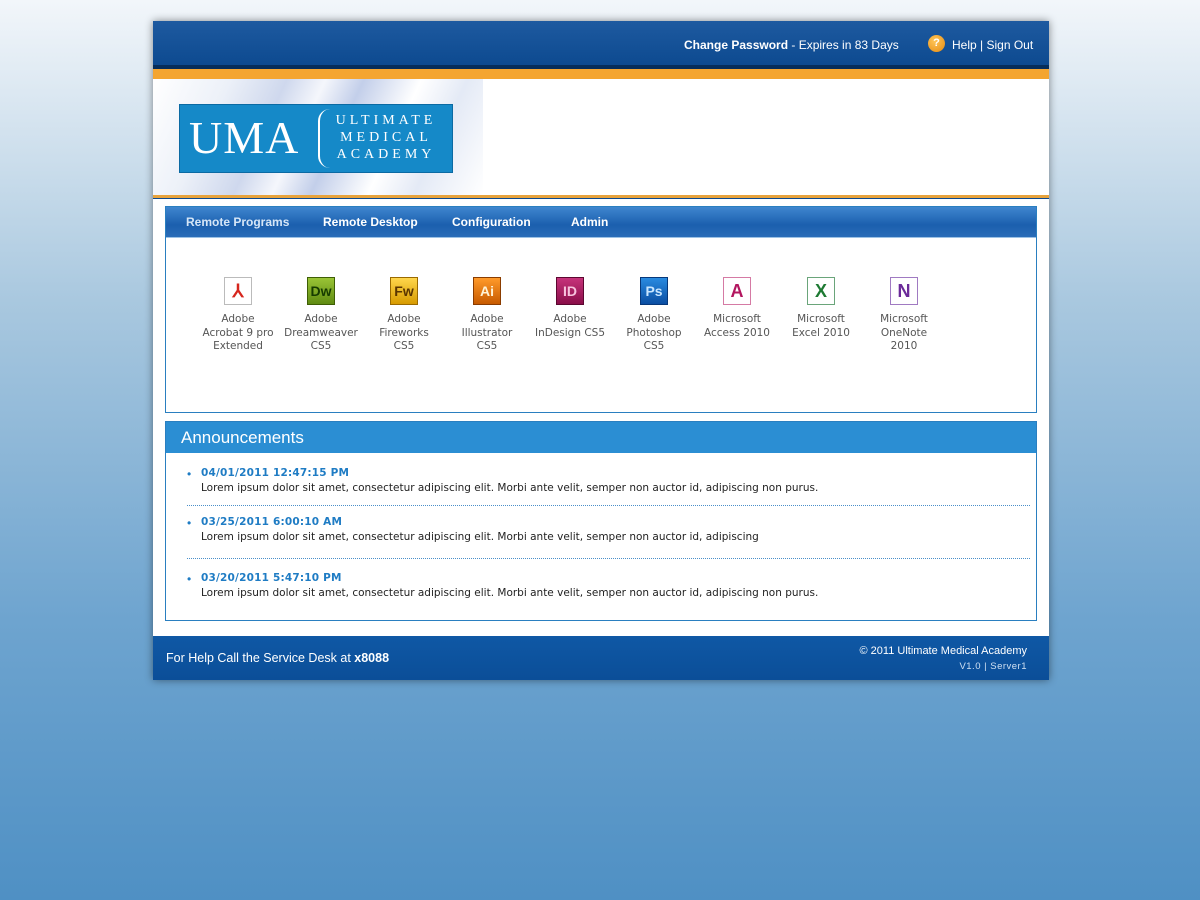 The width and height of the screenshot is (1200, 900). I want to click on app-photoshop: Ps Adobe Photoshop CS5, so click(654, 315).